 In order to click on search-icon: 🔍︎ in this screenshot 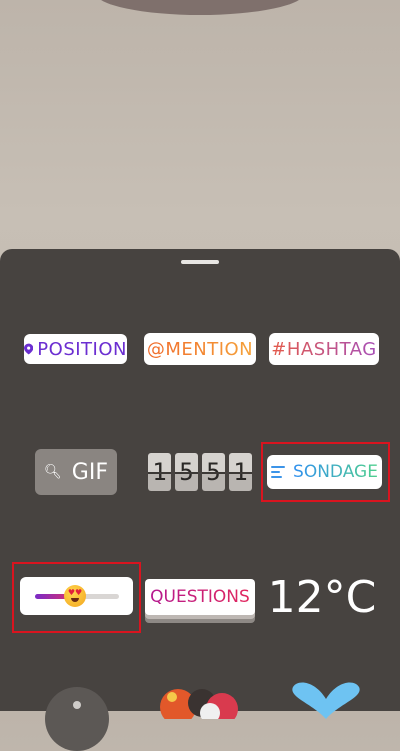, I will do `click(53, 472)`.